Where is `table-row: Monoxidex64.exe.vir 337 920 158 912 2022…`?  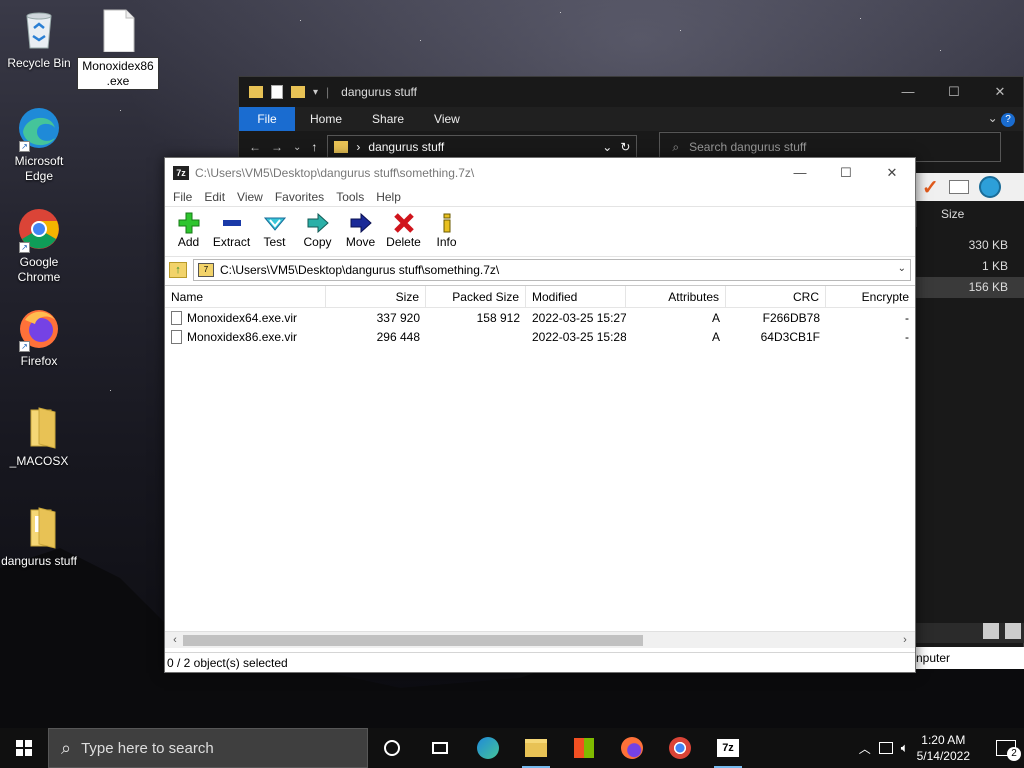
table-row: Monoxidex64.exe.vir 337 920 158 912 2022… is located at coordinates (540, 317).